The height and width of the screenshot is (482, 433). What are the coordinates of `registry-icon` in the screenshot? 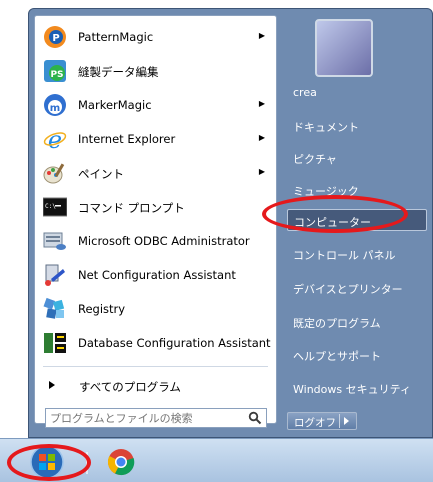 It's located at (54, 308).